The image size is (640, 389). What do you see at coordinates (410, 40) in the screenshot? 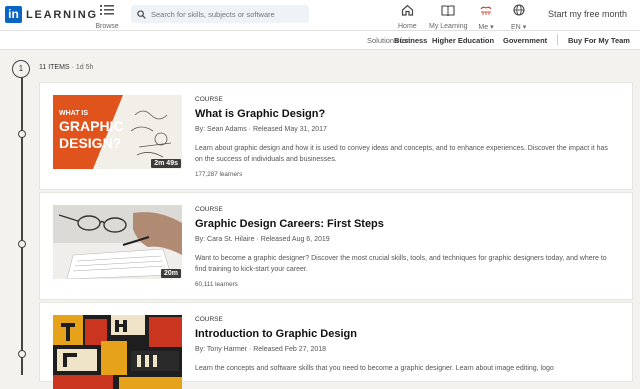
I see `business-link: Business` at bounding box center [410, 40].